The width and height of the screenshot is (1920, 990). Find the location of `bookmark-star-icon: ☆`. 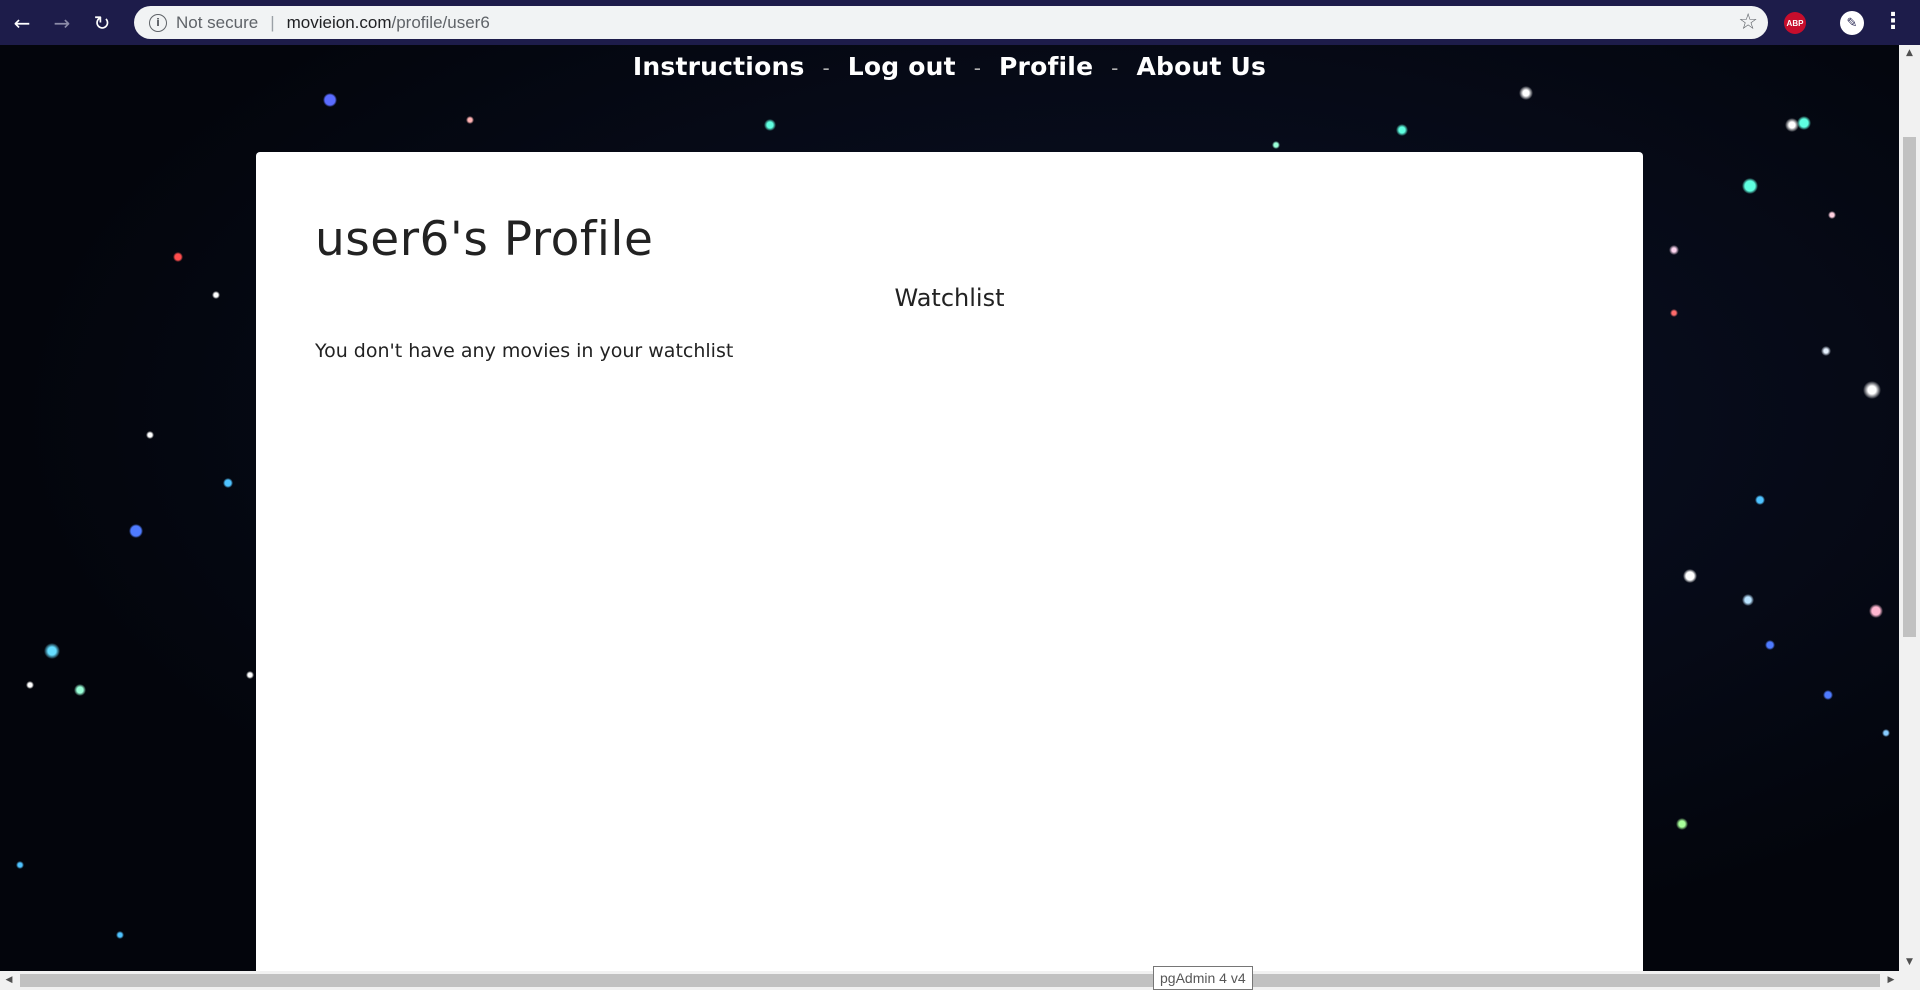

bookmark-star-icon: ☆ is located at coordinates (1748, 22).